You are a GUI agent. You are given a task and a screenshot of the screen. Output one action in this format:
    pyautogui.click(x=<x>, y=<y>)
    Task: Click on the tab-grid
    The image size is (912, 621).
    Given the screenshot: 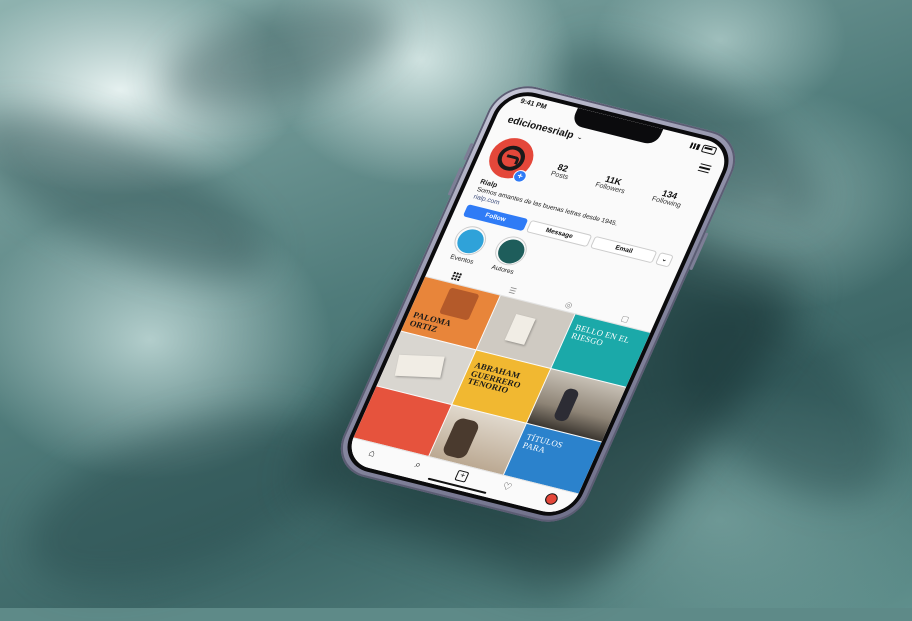 What is the action you would take?
    pyautogui.click(x=456, y=276)
    